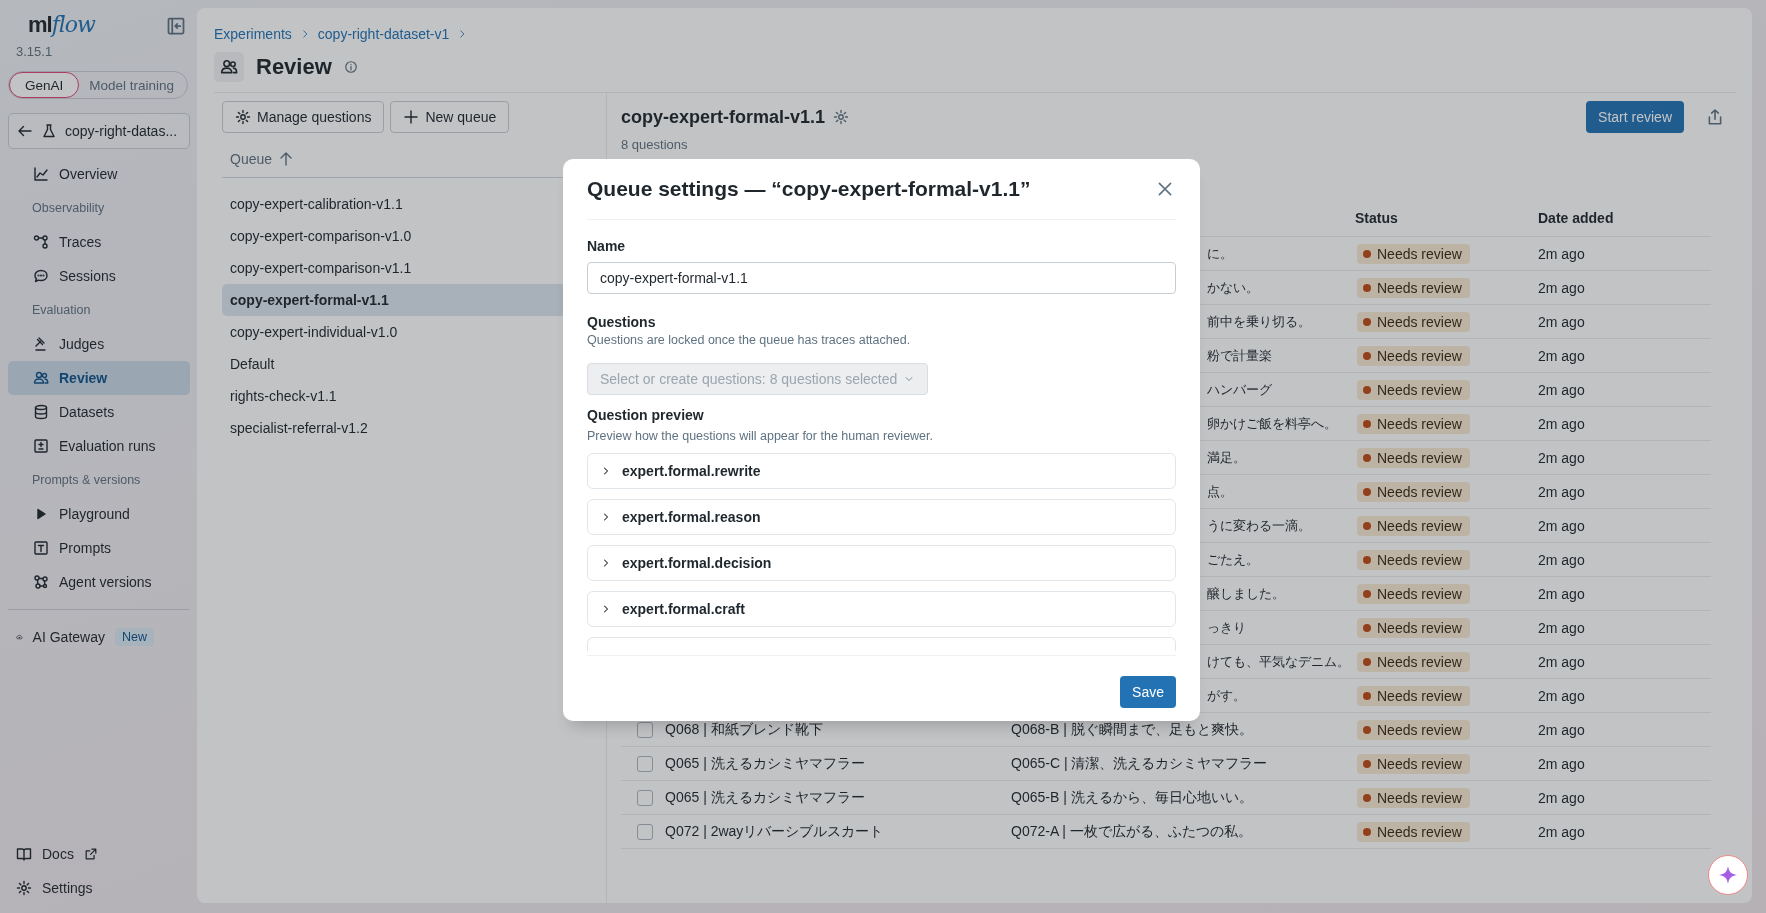 The height and width of the screenshot is (913, 1766). Describe the element at coordinates (383, 34) in the screenshot. I see `breadcrumb-link: copy-right-dataset-v1` at that location.